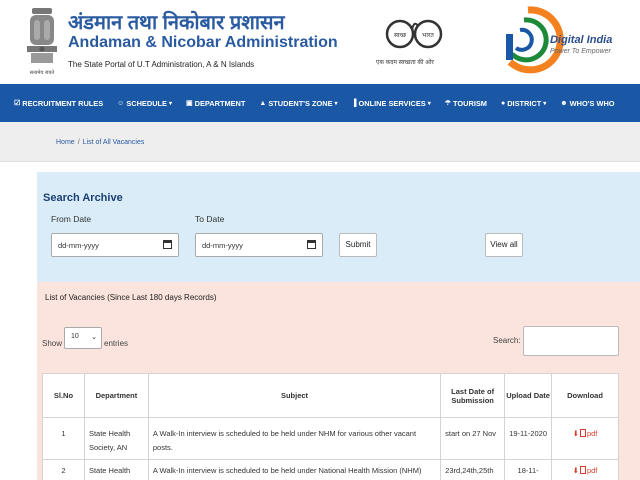 This screenshot has width=640, height=480. What do you see at coordinates (503, 103) in the screenshot?
I see `map-marker-icon: ●` at bounding box center [503, 103].